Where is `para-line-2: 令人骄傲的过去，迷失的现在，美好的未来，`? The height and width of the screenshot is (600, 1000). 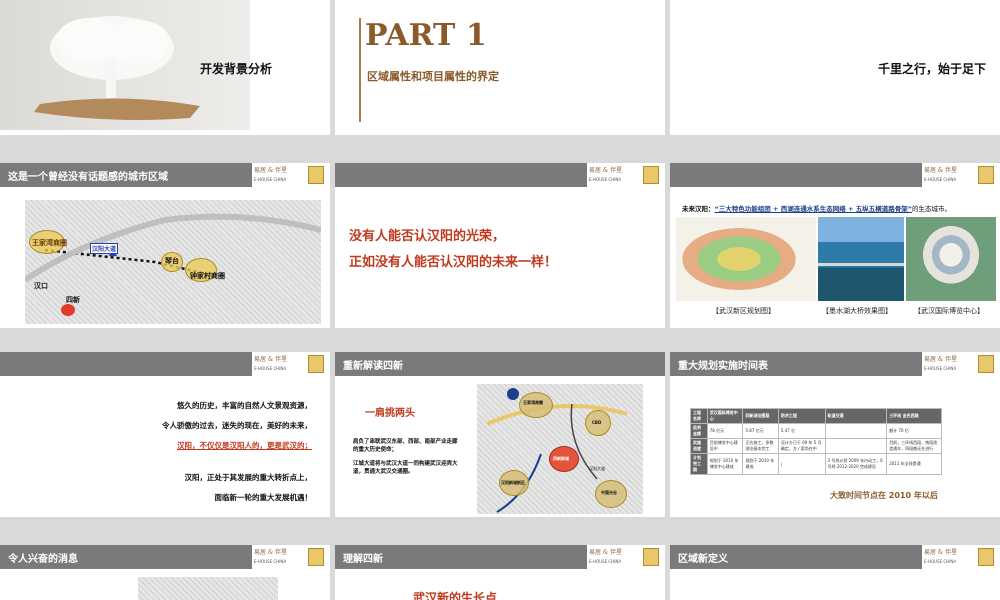
para-line-2: 令人骄傲的过去，迷失的现在，美好的未来， is located at coordinates (237, 425).